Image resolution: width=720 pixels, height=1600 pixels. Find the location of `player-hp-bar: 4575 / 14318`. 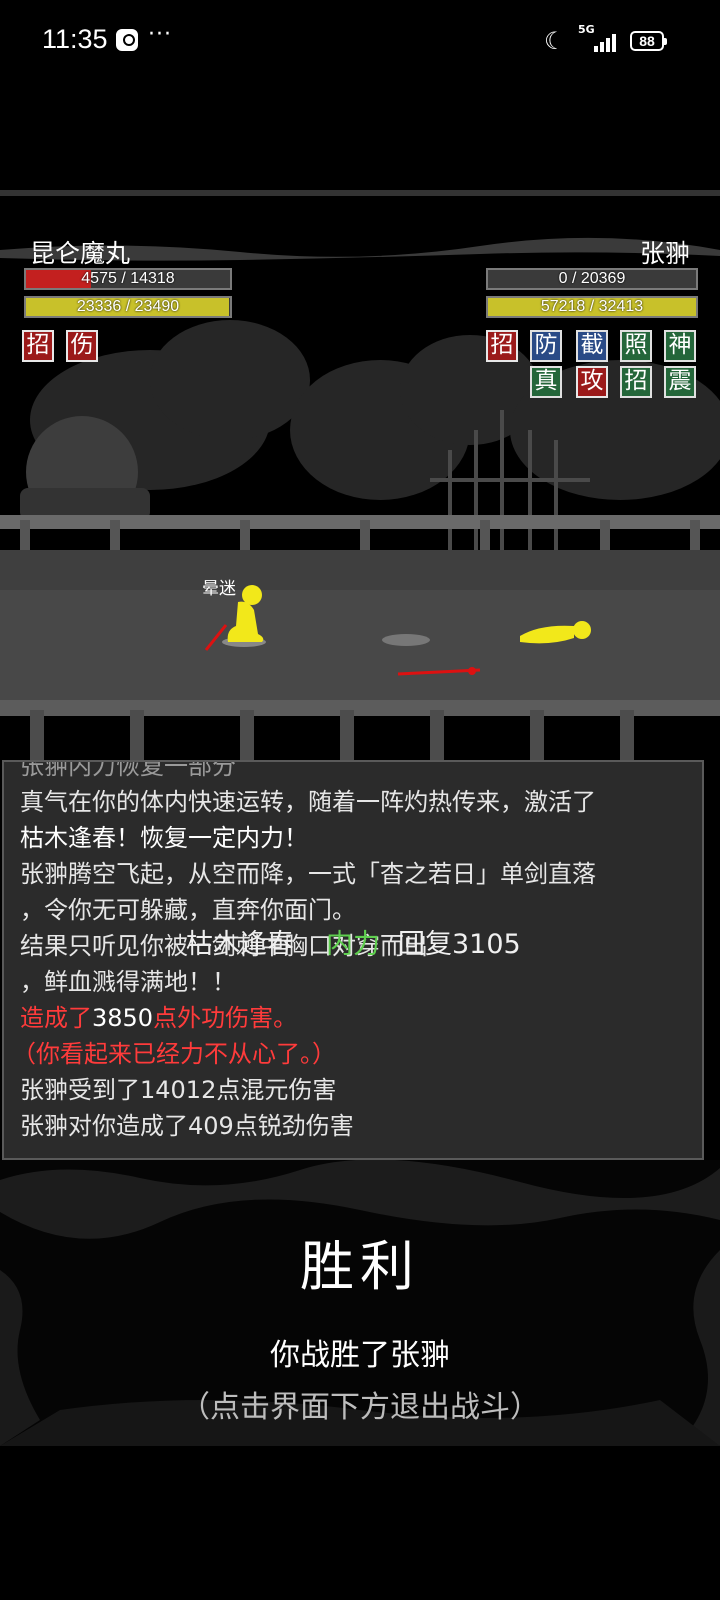

player-hp-bar: 4575 / 14318 is located at coordinates (128, 279).